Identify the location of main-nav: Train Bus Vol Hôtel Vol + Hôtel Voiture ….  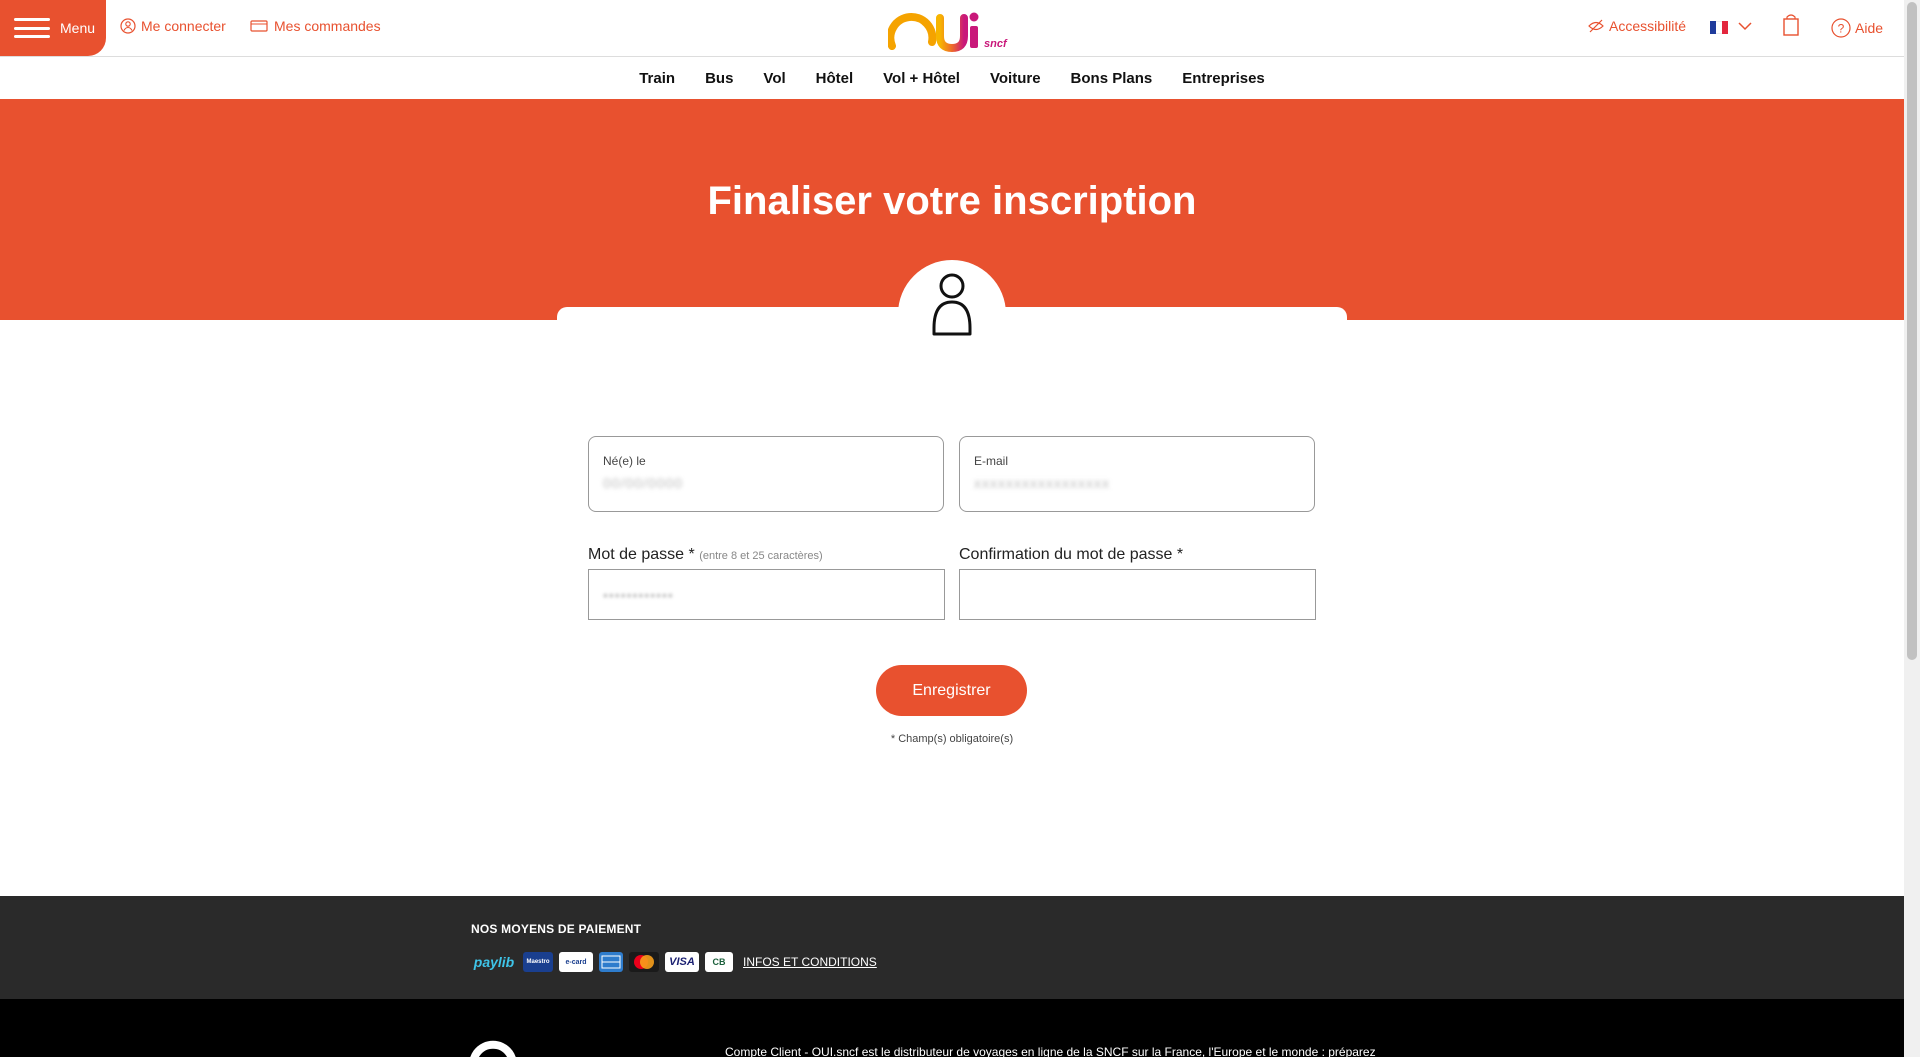
(952, 78).